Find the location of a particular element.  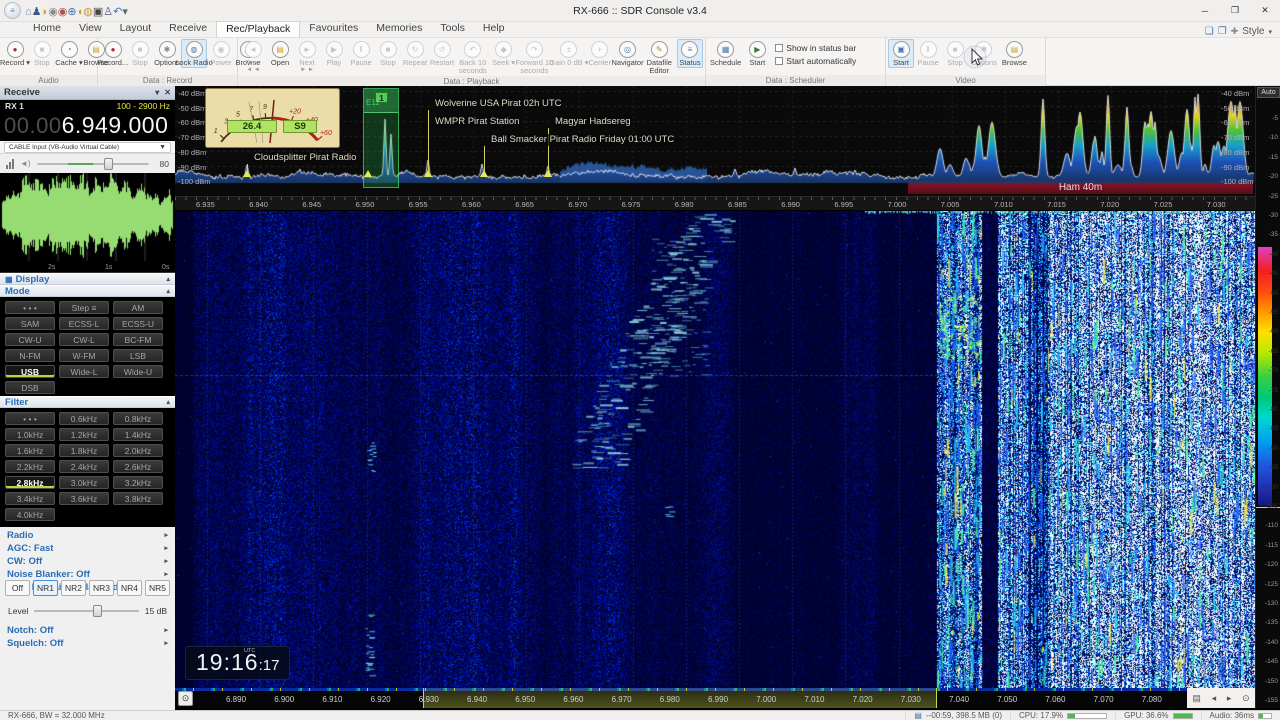

tab-layout: Layout is located at coordinates (136, 29).